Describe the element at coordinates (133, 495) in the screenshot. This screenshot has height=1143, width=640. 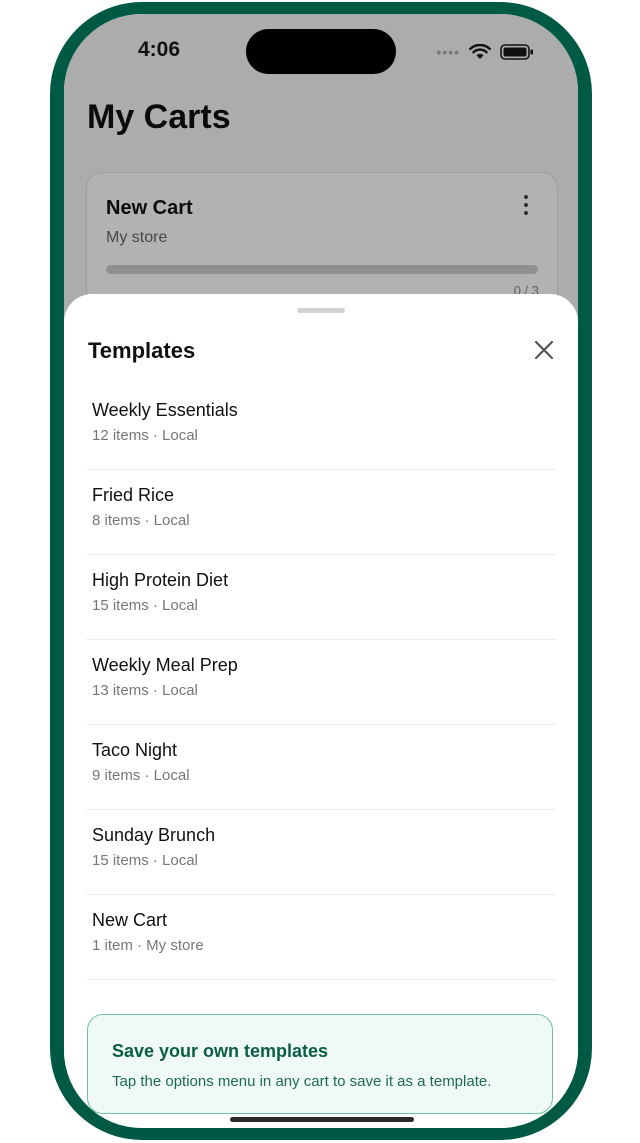
I see `template-title: Fried Rice` at that location.